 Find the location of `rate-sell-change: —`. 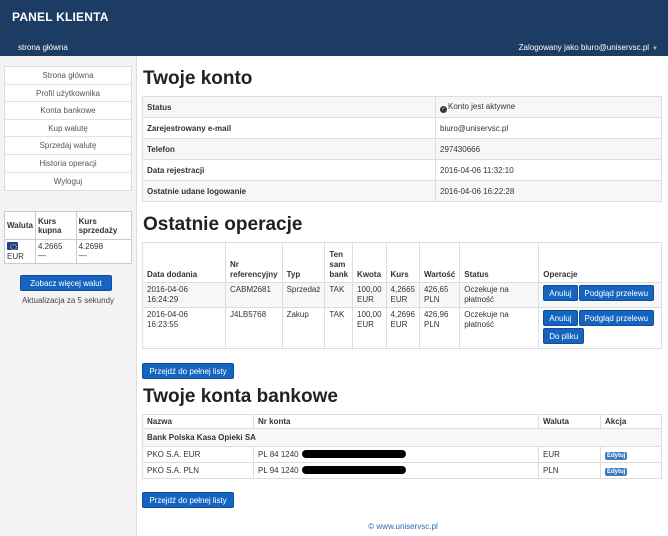

rate-sell-change: — is located at coordinates (82, 256).